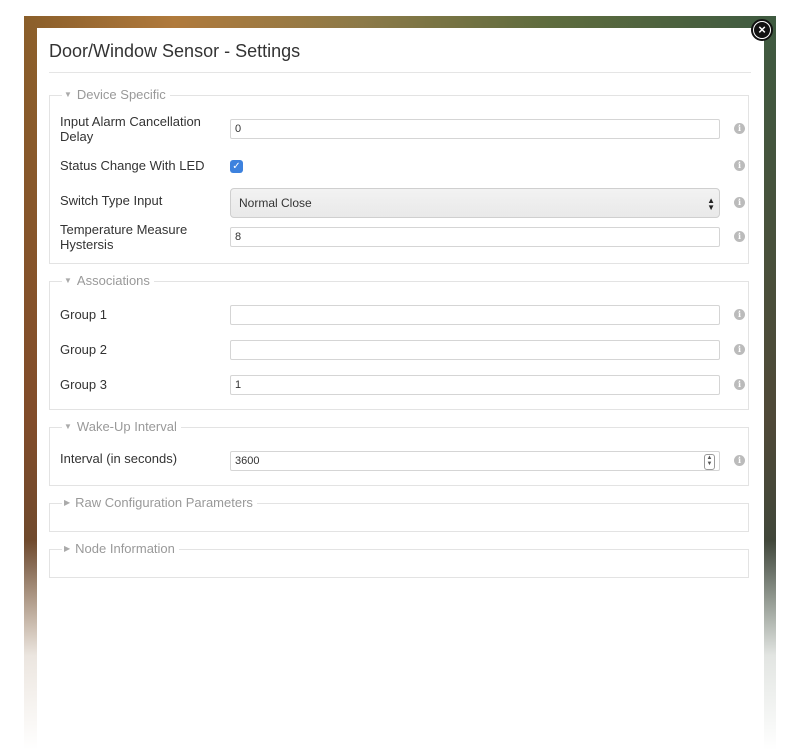  What do you see at coordinates (130, 129) in the screenshot?
I see `input-alarm-label: Input Alarm Cancellation Delay` at bounding box center [130, 129].